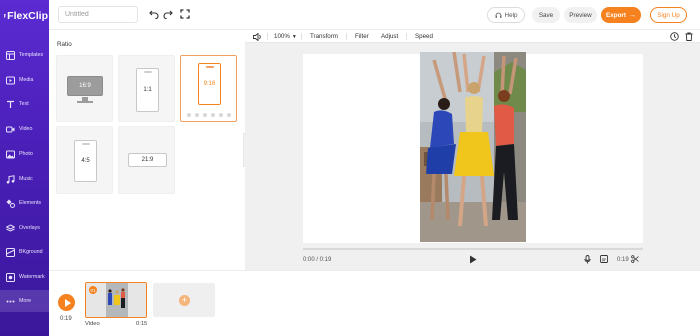  I want to click on background-icon, so click(10, 252).